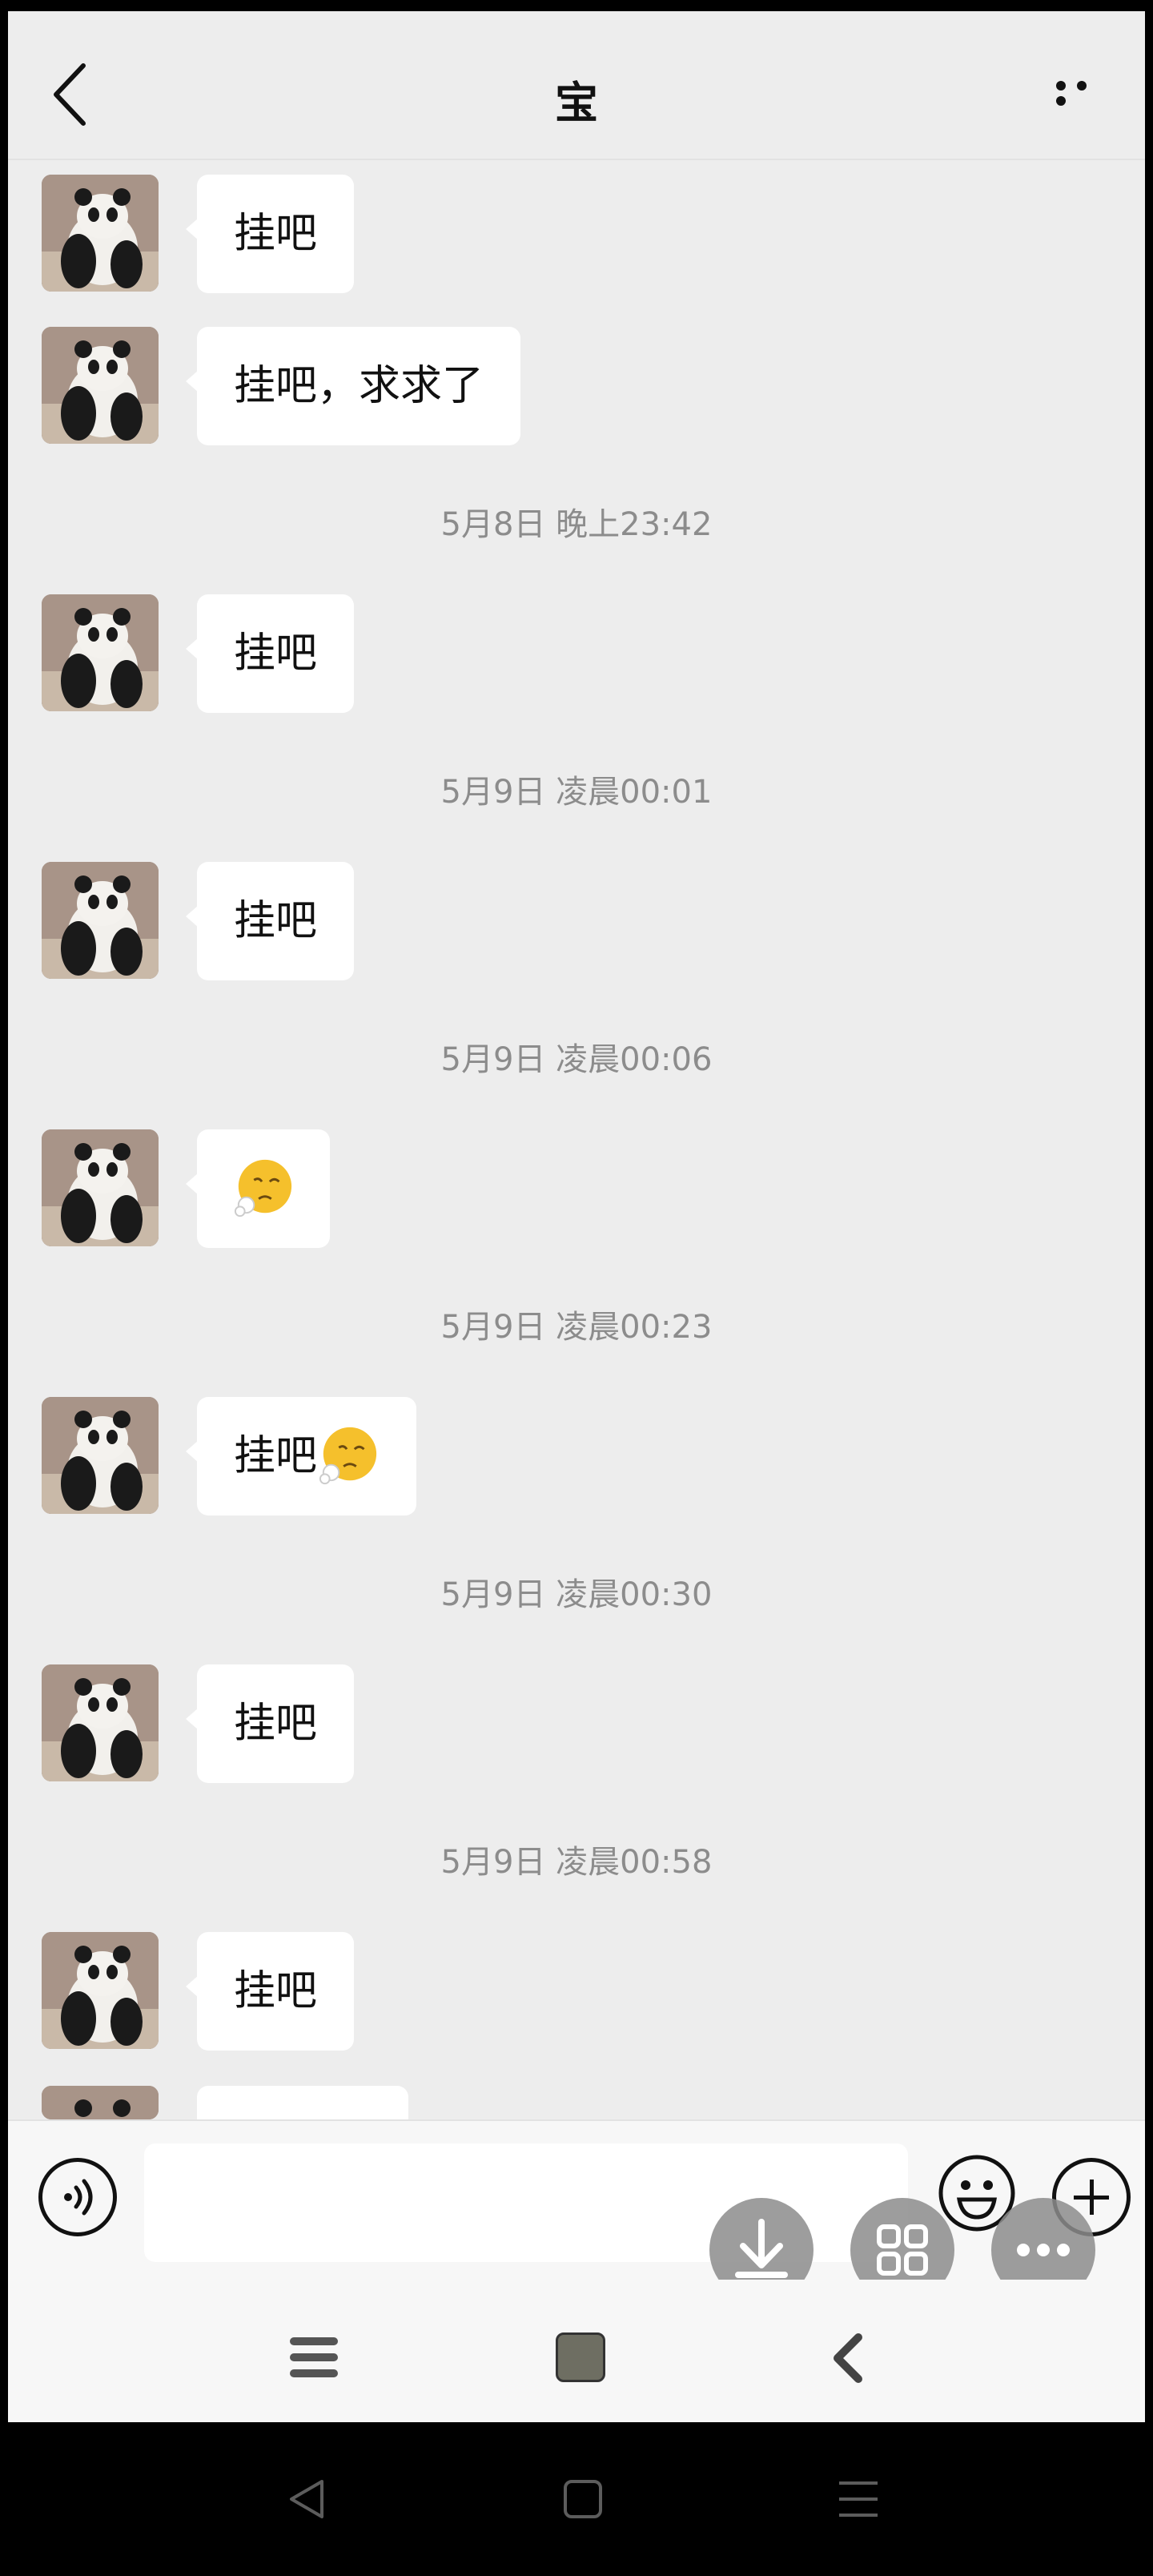  What do you see at coordinates (583, 2500) in the screenshot?
I see `home-icon` at bounding box center [583, 2500].